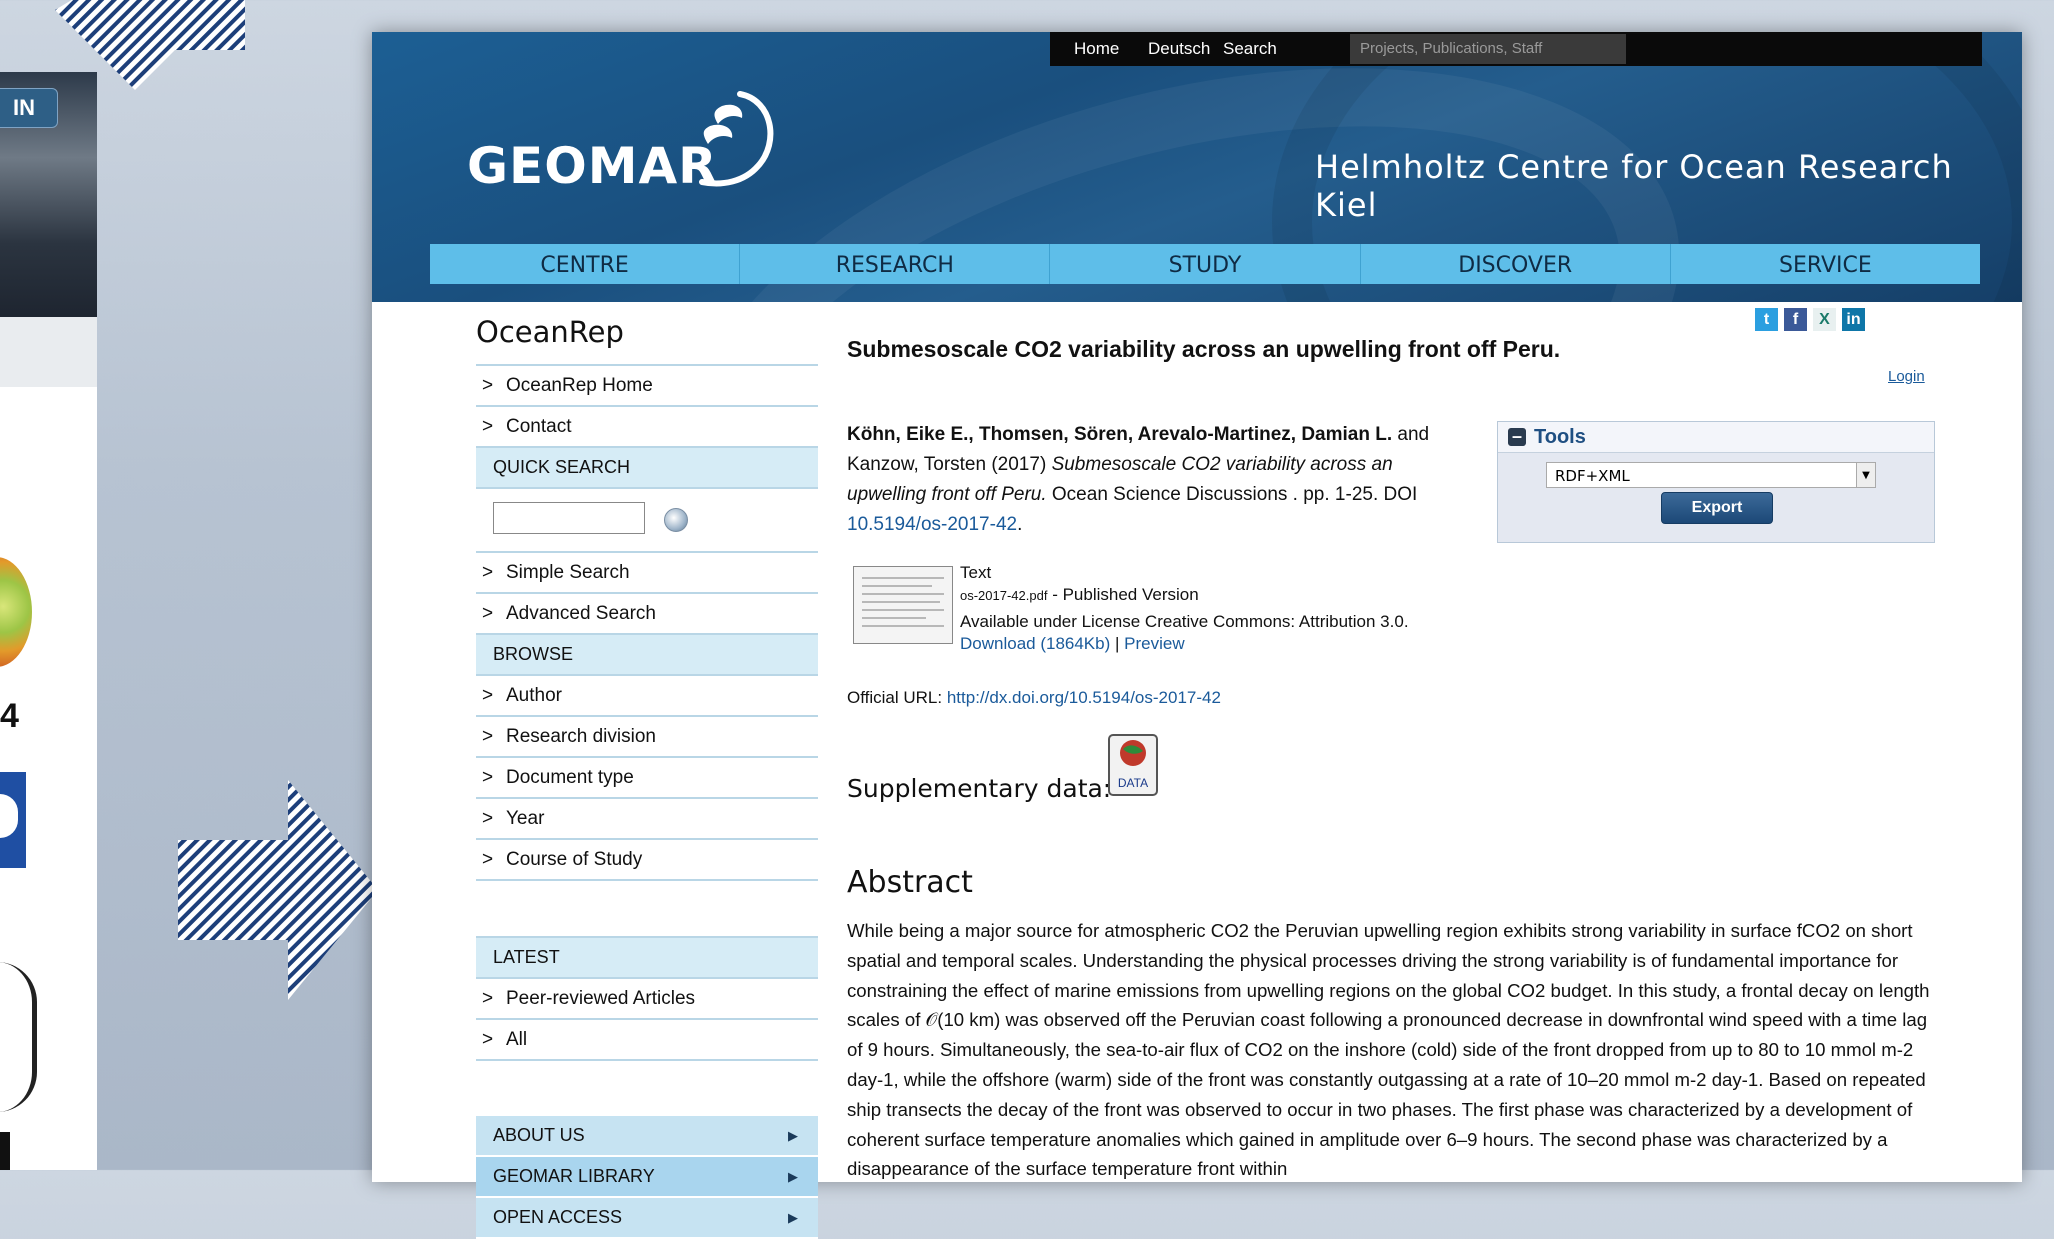 Image resolution: width=2054 pixels, height=1239 pixels. I want to click on nav-service: SERVICE, so click(1825, 264).